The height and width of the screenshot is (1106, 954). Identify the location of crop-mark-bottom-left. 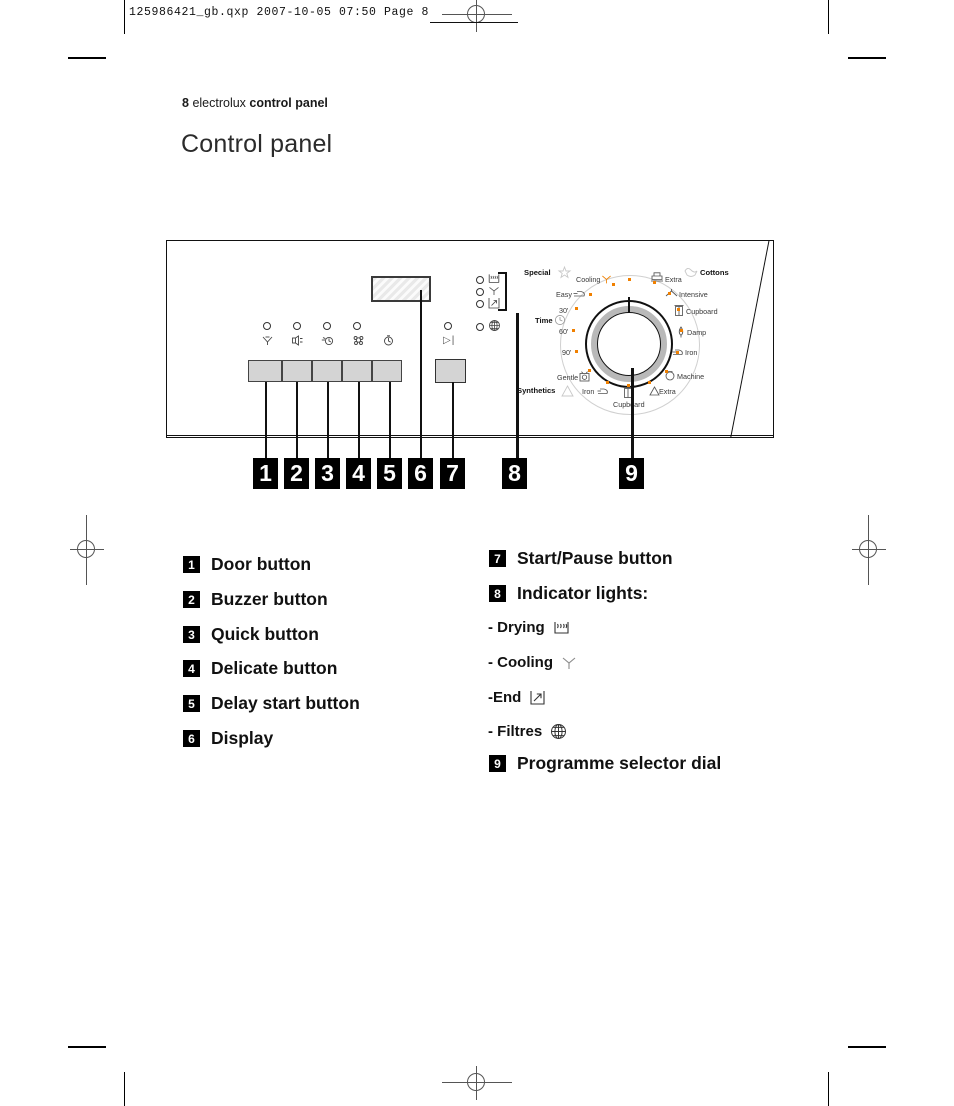
(87, 1047).